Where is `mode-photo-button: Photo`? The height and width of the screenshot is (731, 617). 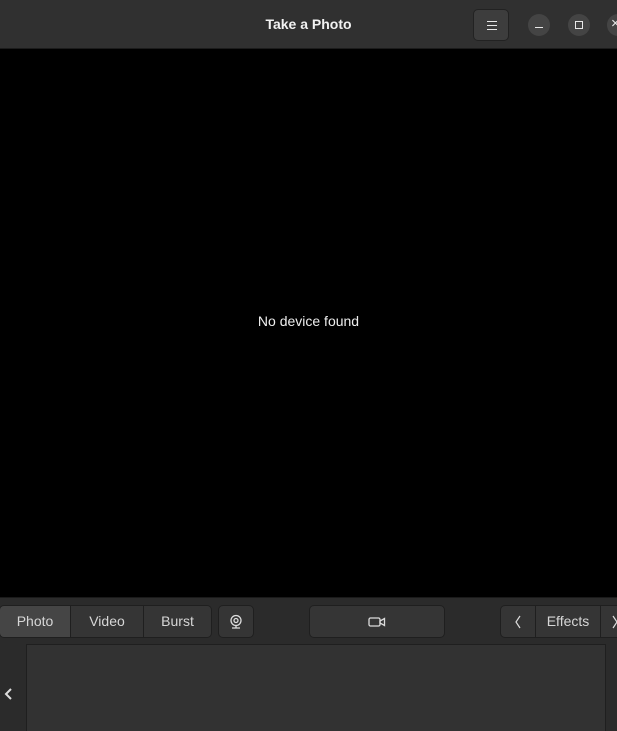
mode-photo-button: Photo is located at coordinates (35, 621).